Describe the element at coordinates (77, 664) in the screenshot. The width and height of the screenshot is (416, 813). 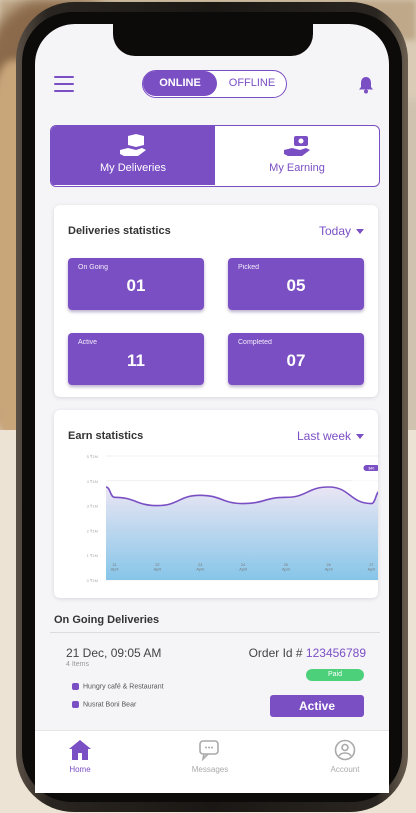
I see `delivery-items-count: 4 Items` at that location.